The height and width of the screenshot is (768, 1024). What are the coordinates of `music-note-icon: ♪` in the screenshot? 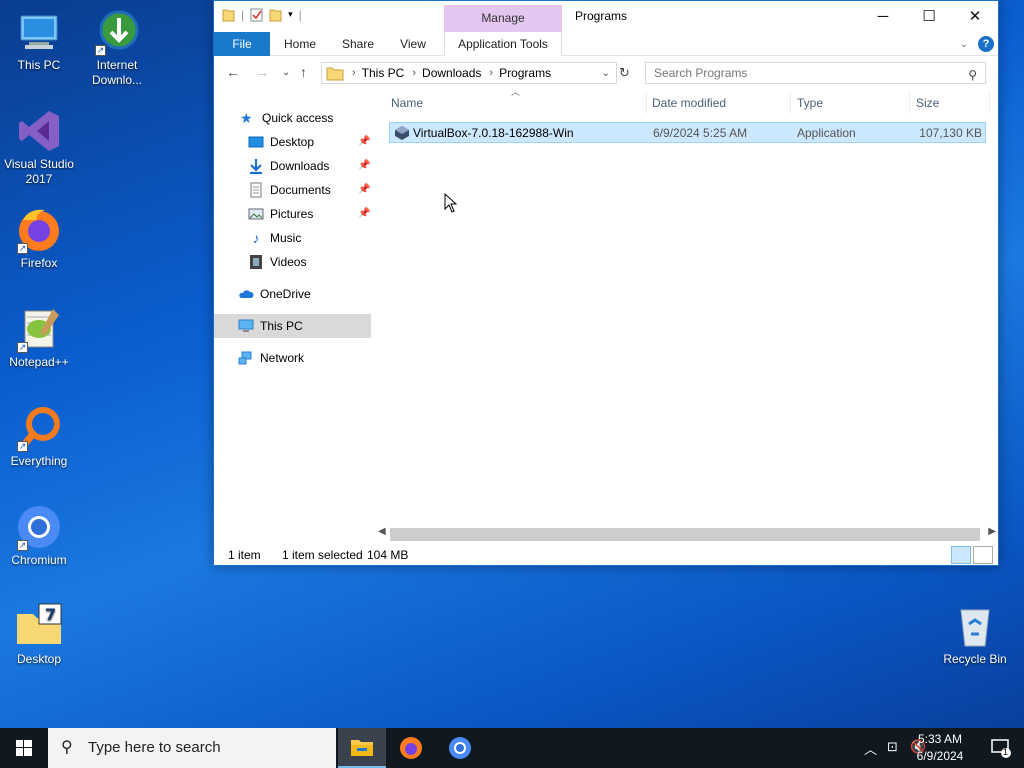 It's located at (256, 238).